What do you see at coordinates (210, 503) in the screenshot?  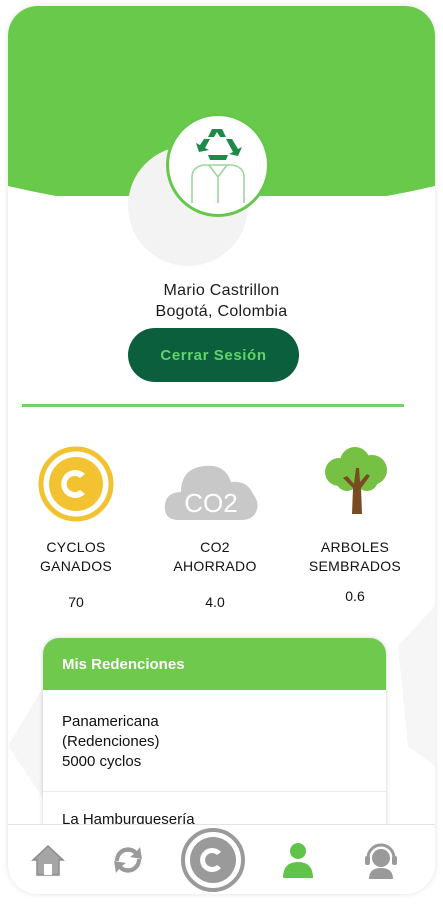 I see `co2-cloud-text: CO2` at bounding box center [210, 503].